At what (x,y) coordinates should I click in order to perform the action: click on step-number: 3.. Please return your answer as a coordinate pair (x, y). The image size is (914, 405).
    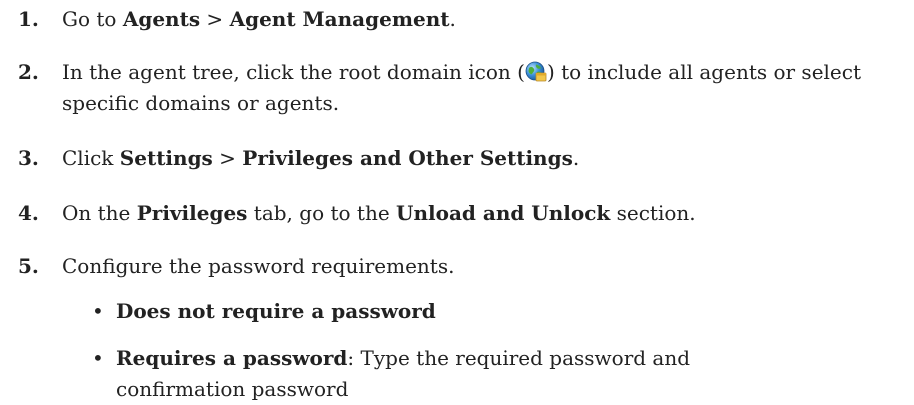
    Looking at the image, I should click on (28, 158).